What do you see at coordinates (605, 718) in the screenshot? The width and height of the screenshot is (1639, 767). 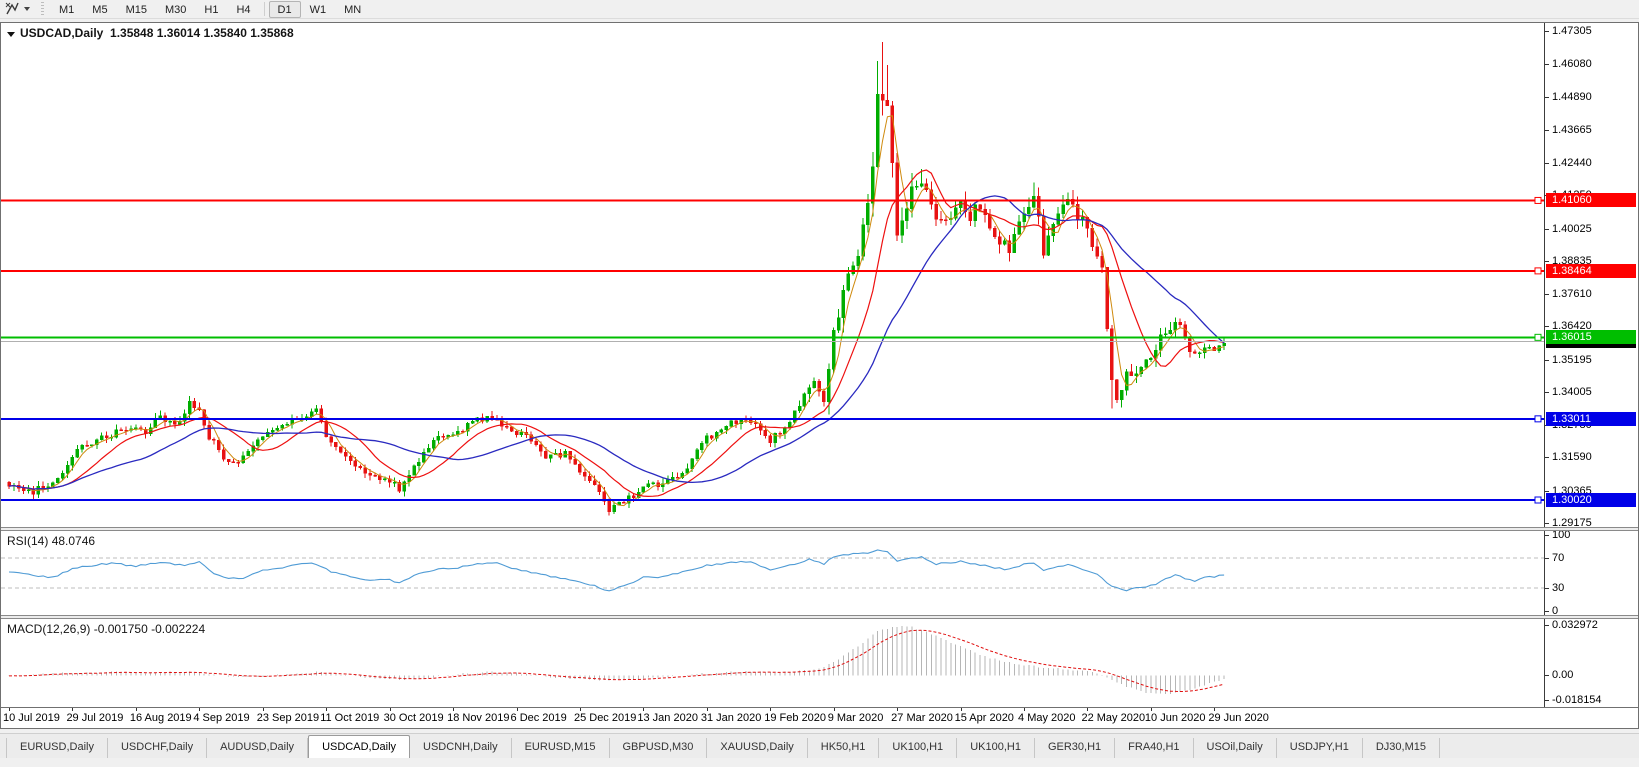 I see `date-label: 25 Dec 2019` at bounding box center [605, 718].